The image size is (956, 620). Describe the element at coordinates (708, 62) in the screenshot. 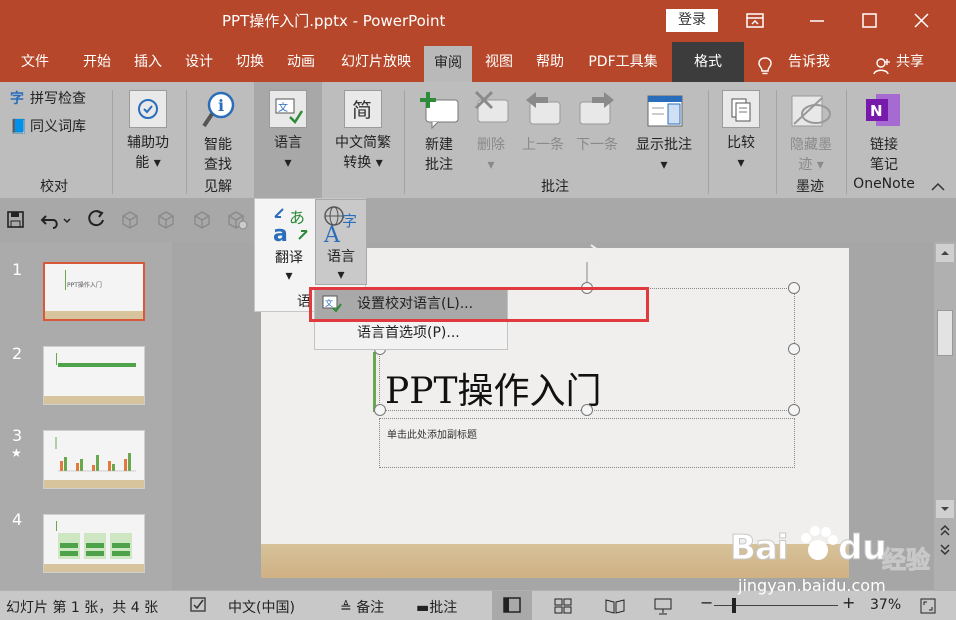

I see `tab-format: 格式` at that location.